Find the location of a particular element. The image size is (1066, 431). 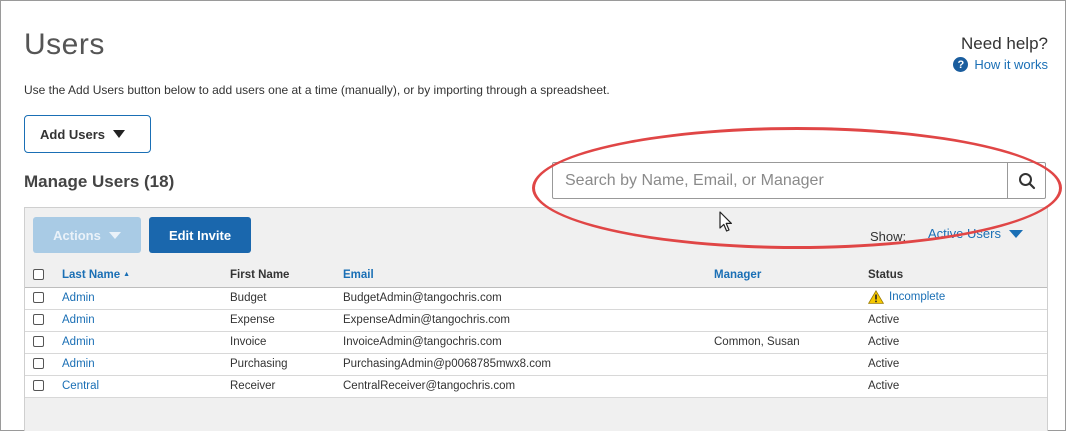

show-label: Show: is located at coordinates (888, 236).